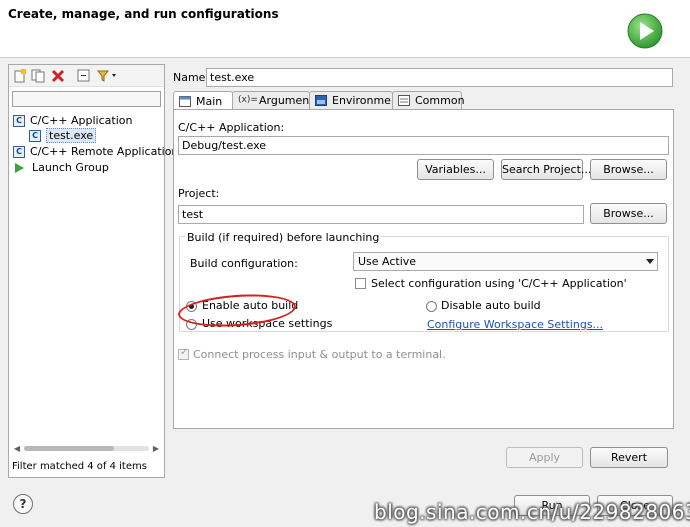  I want to click on disable-auto-build-radio, so click(431, 306).